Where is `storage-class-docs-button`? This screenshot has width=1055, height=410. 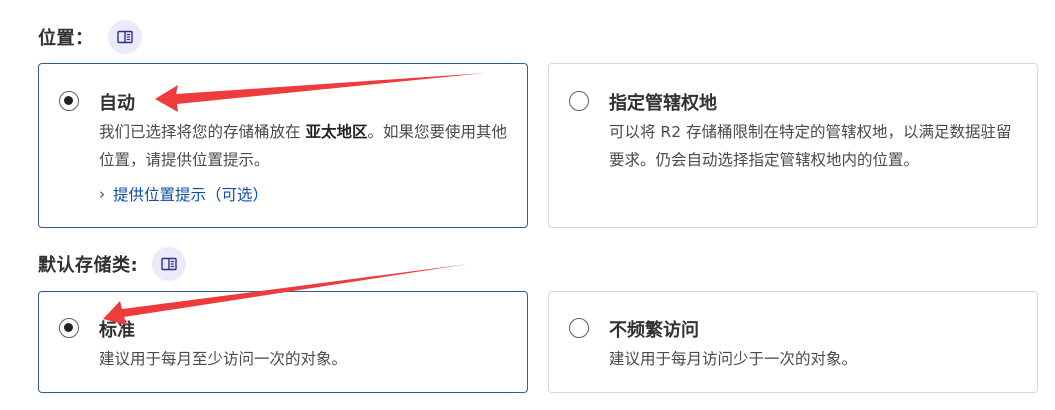
storage-class-docs-button is located at coordinates (169, 264).